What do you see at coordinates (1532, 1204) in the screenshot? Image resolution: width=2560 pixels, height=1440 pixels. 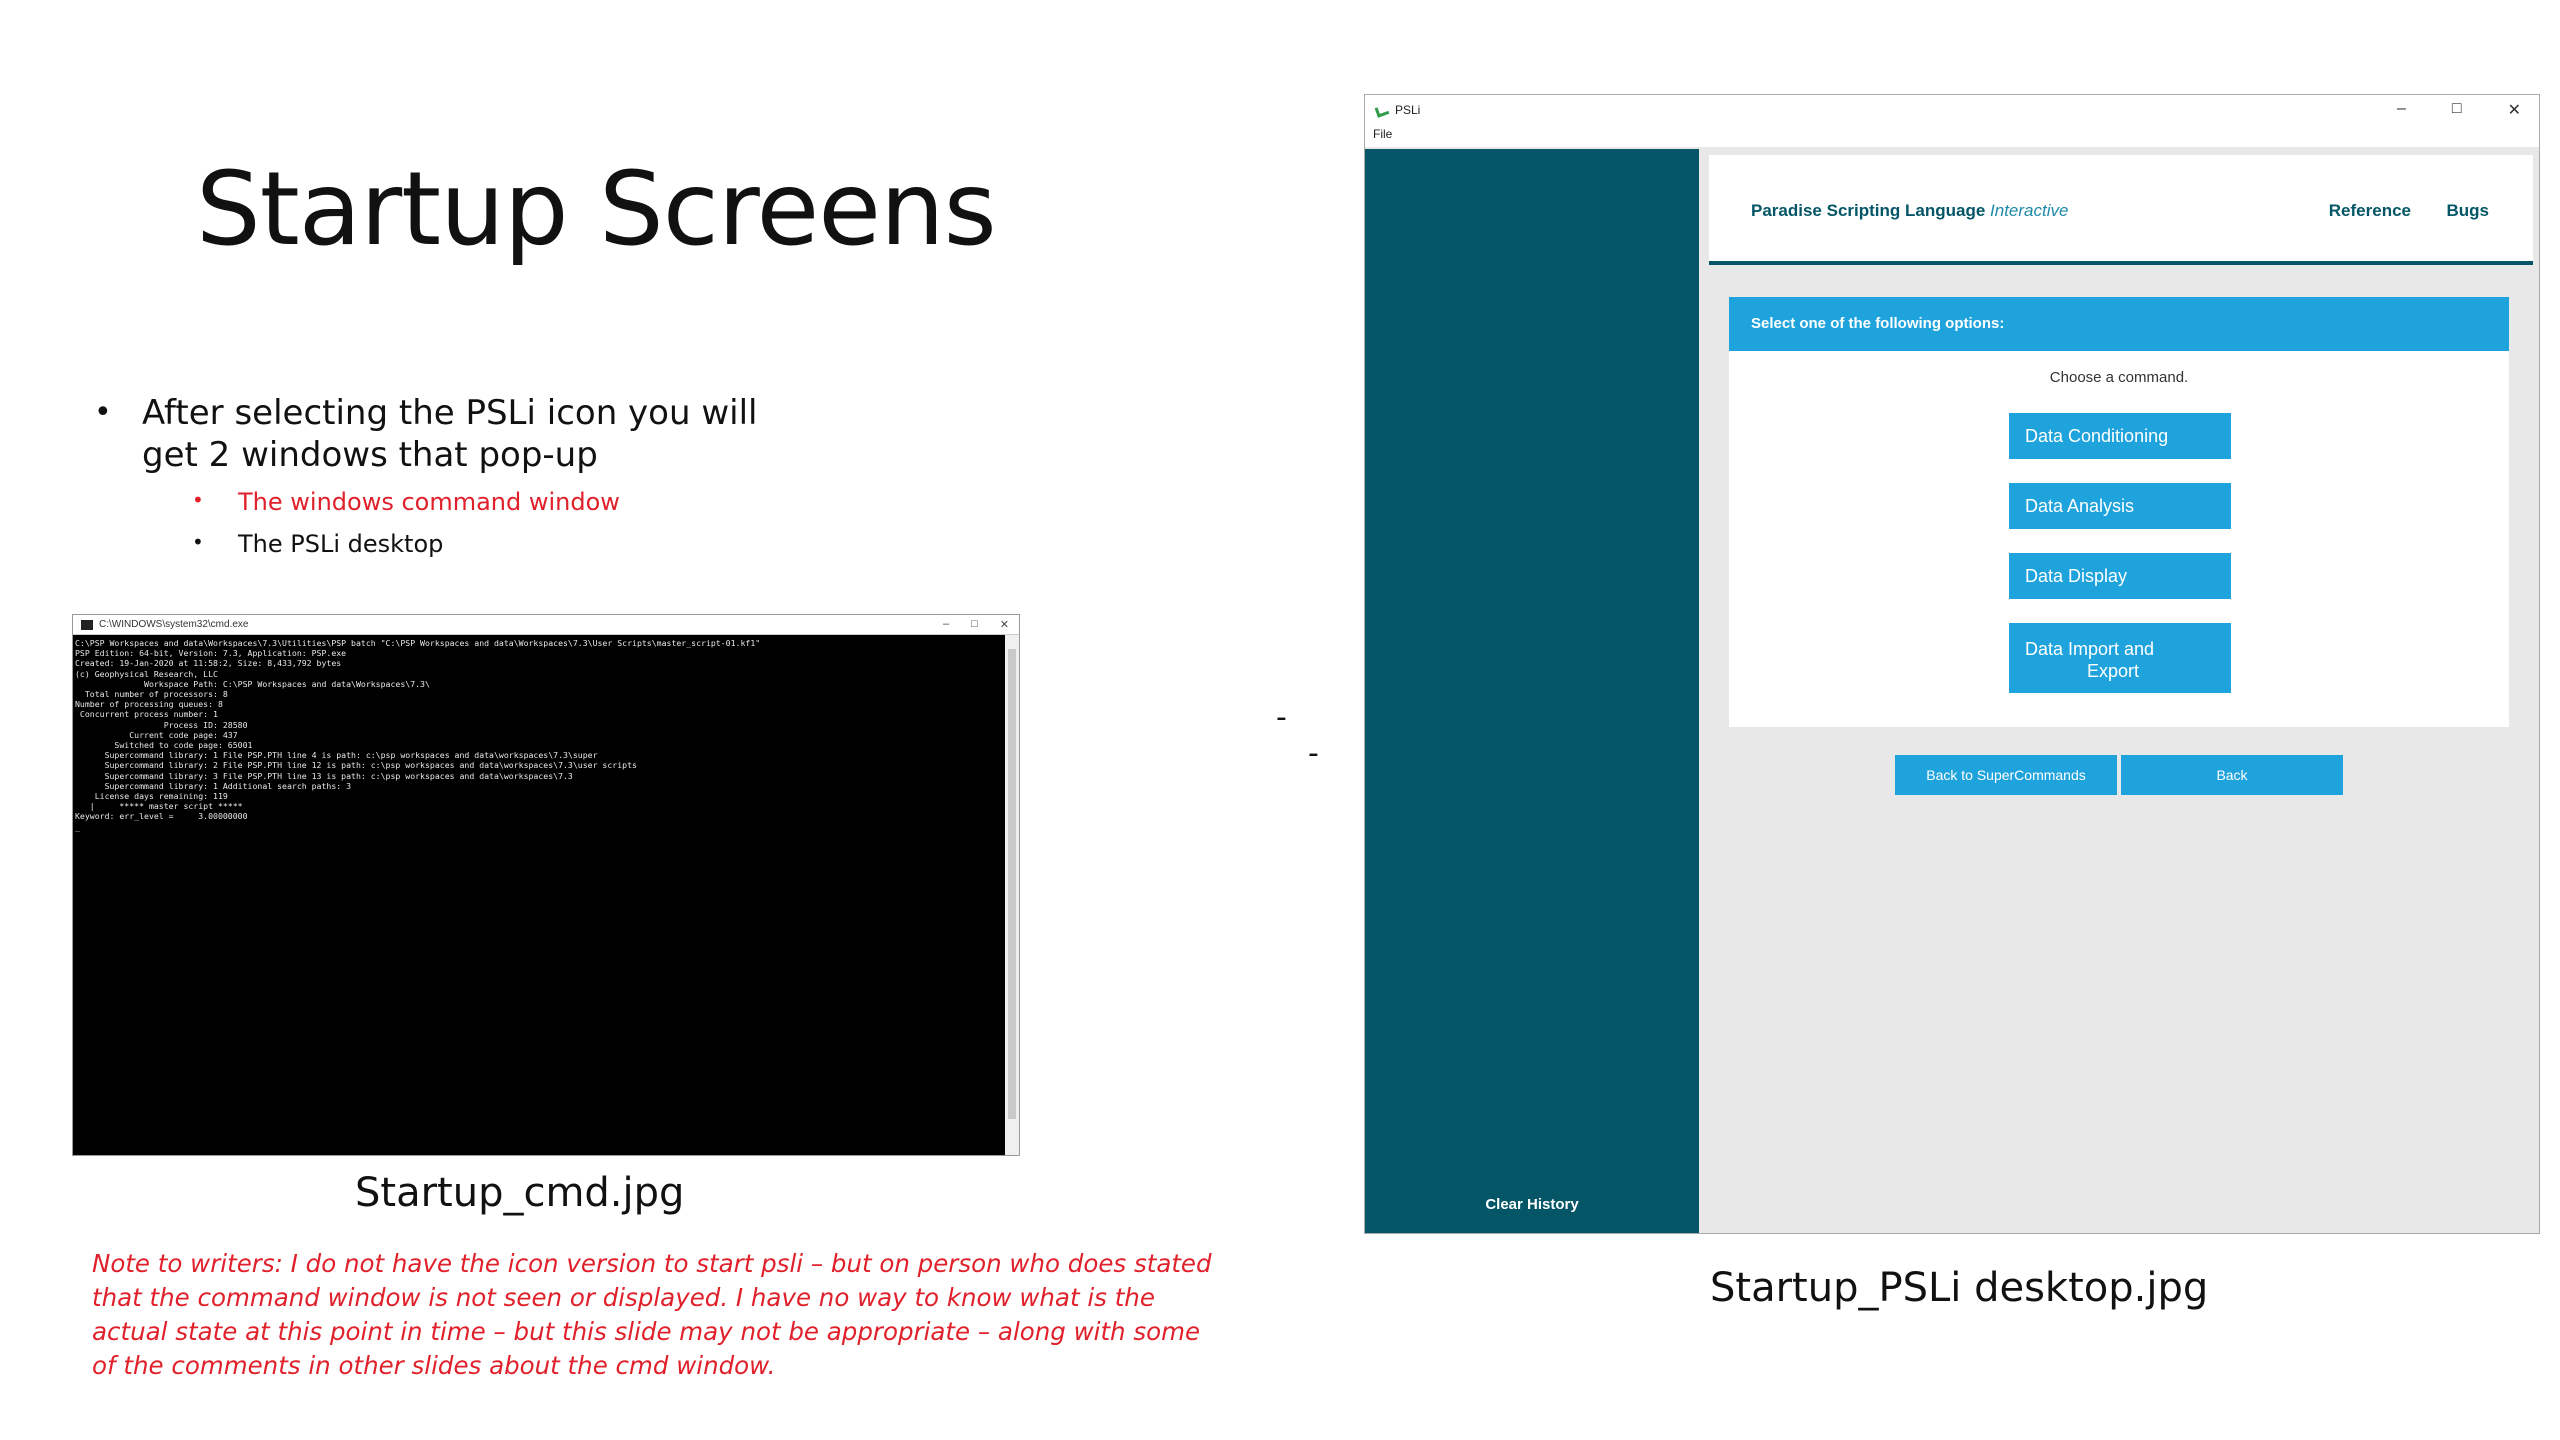 I see `clear-history-button: Clear History` at bounding box center [1532, 1204].